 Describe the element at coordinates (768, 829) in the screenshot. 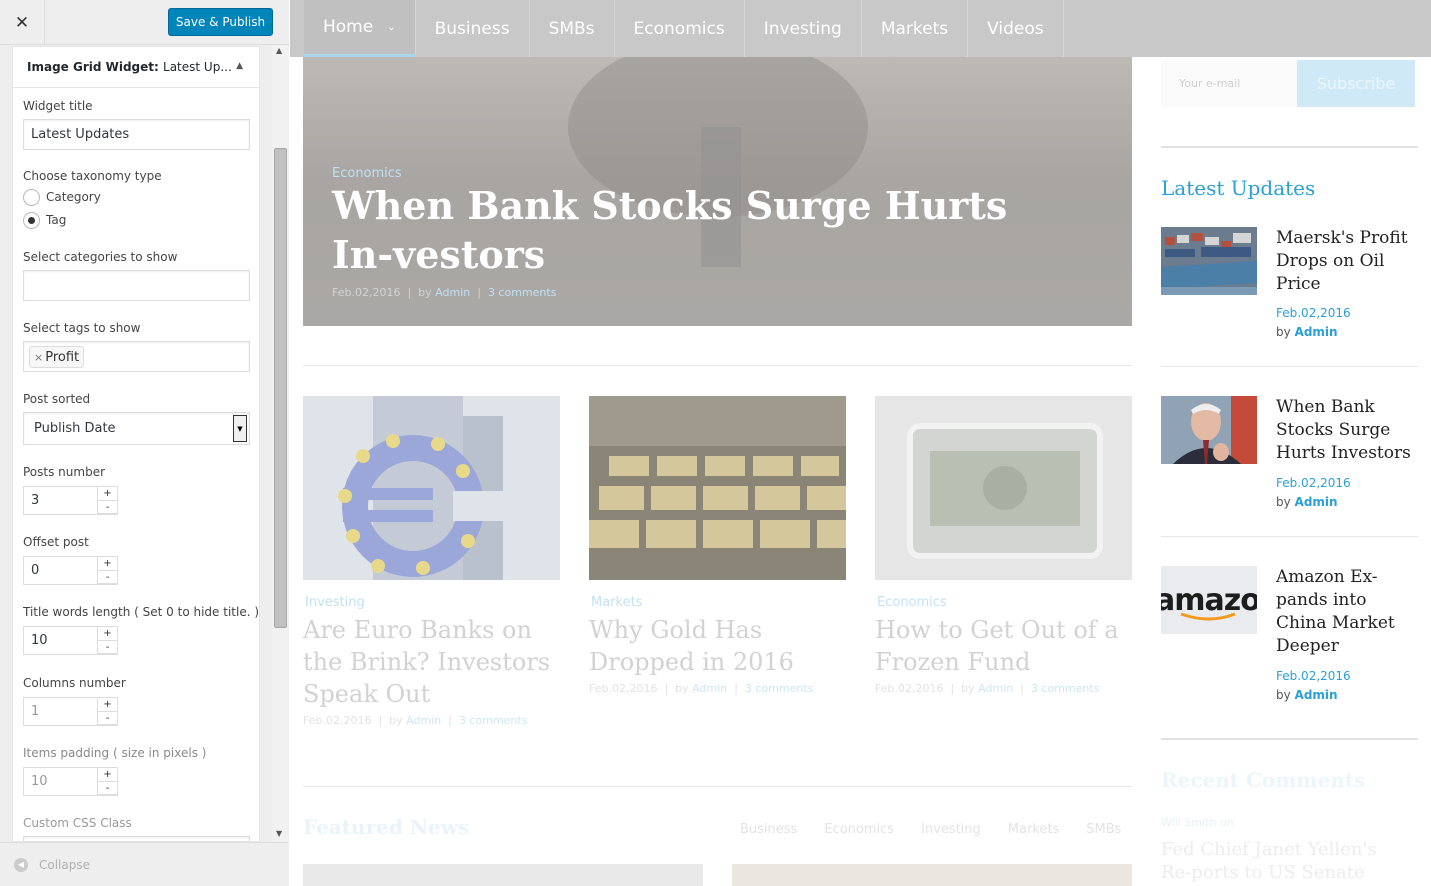

I see `tab-business: Business` at that location.